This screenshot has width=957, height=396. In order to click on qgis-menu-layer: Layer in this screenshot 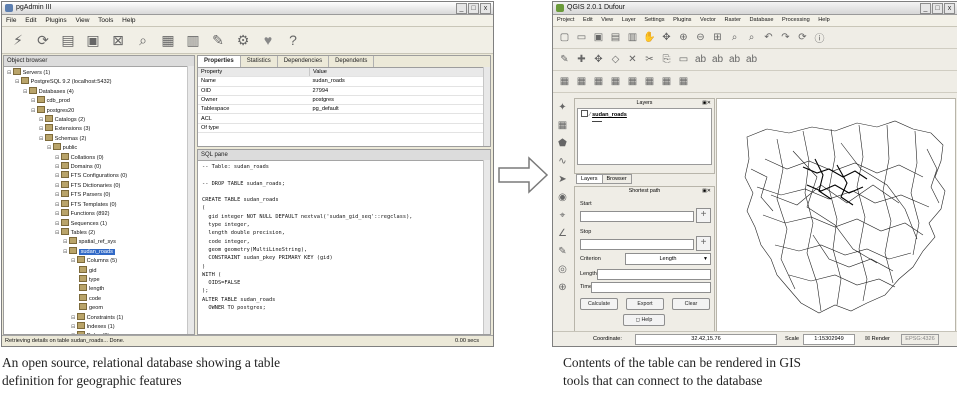, I will do `click(629, 20)`.